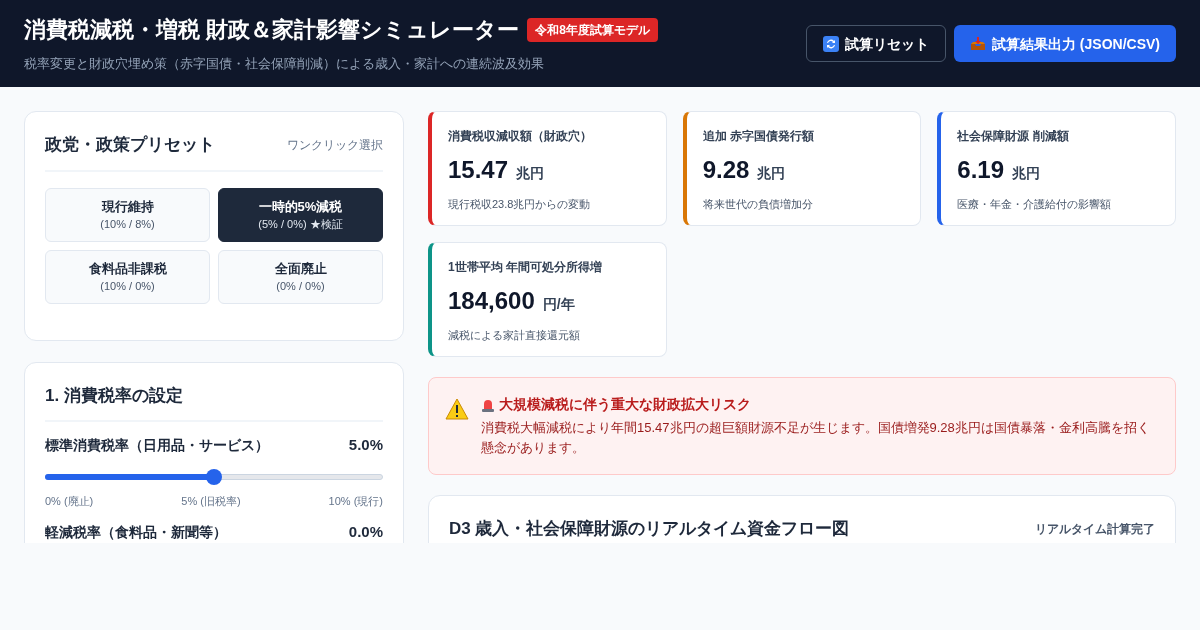  I want to click on stat-value: 9.28, so click(726, 170).